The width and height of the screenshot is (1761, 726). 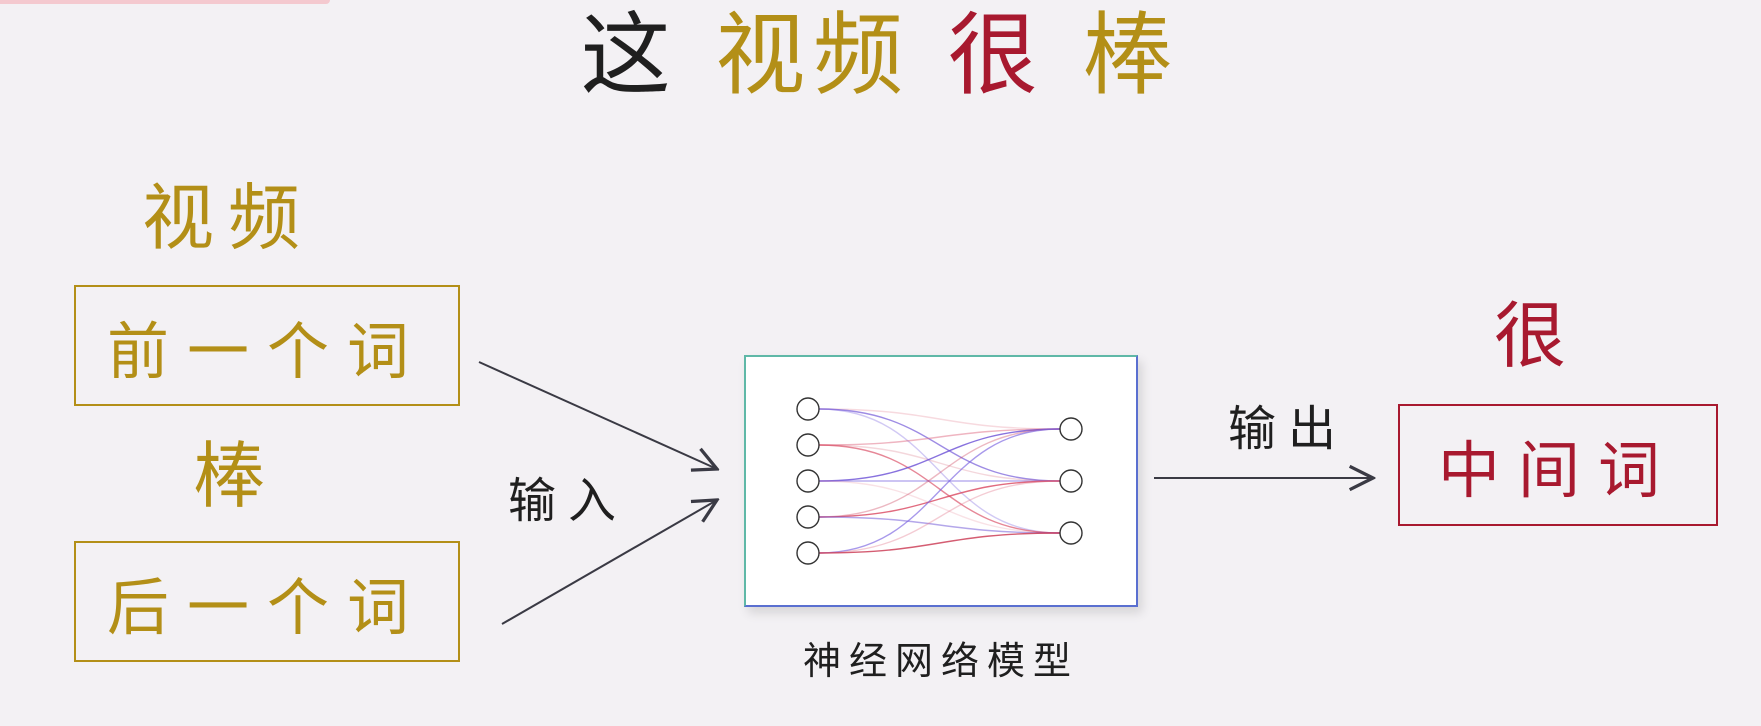 I want to click on next-word-label: 棒, so click(x=236, y=476).